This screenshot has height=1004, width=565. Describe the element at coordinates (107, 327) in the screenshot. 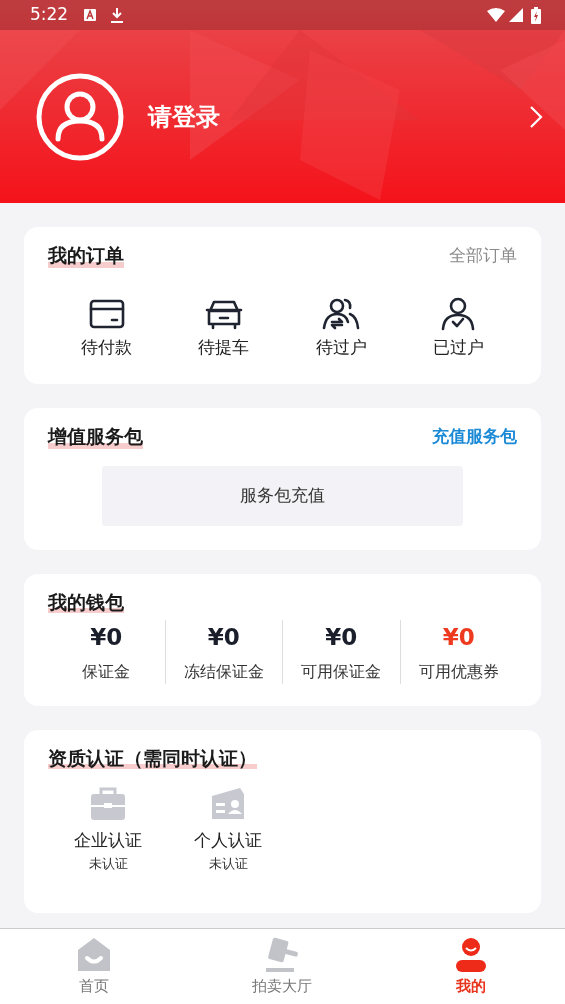

I see `order-status-item: 待付款` at that location.